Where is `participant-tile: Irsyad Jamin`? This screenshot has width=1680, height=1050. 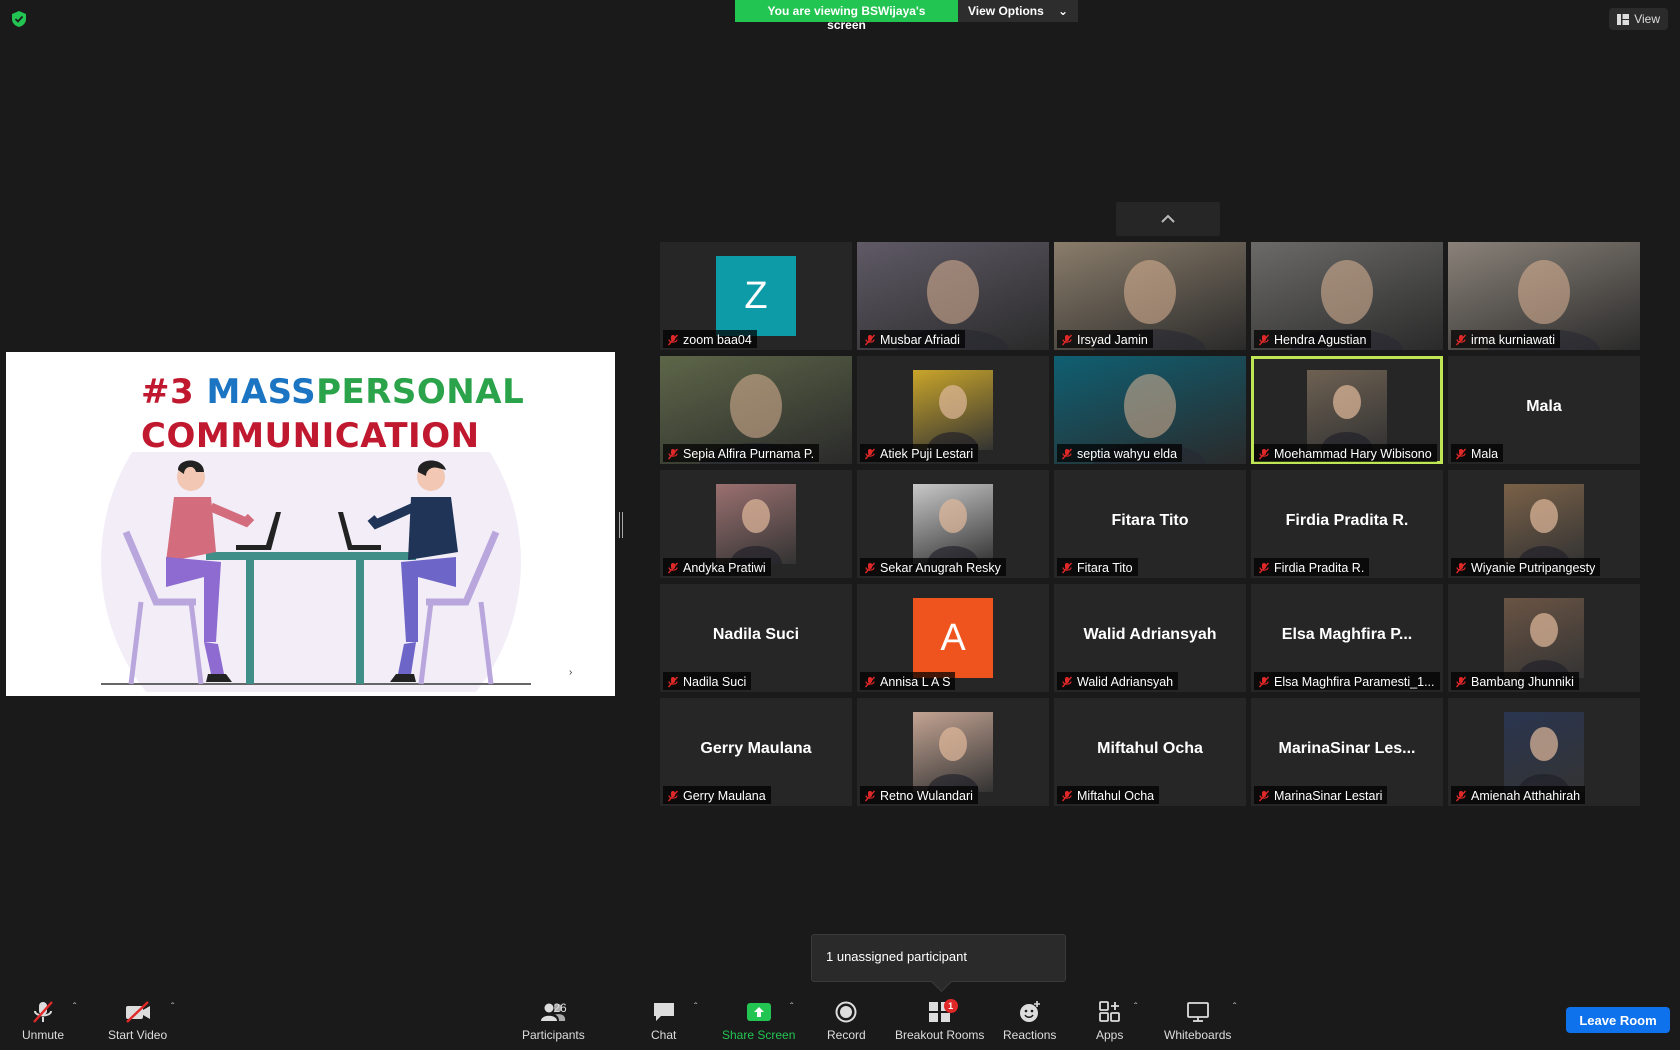 participant-tile: Irsyad Jamin is located at coordinates (1150, 296).